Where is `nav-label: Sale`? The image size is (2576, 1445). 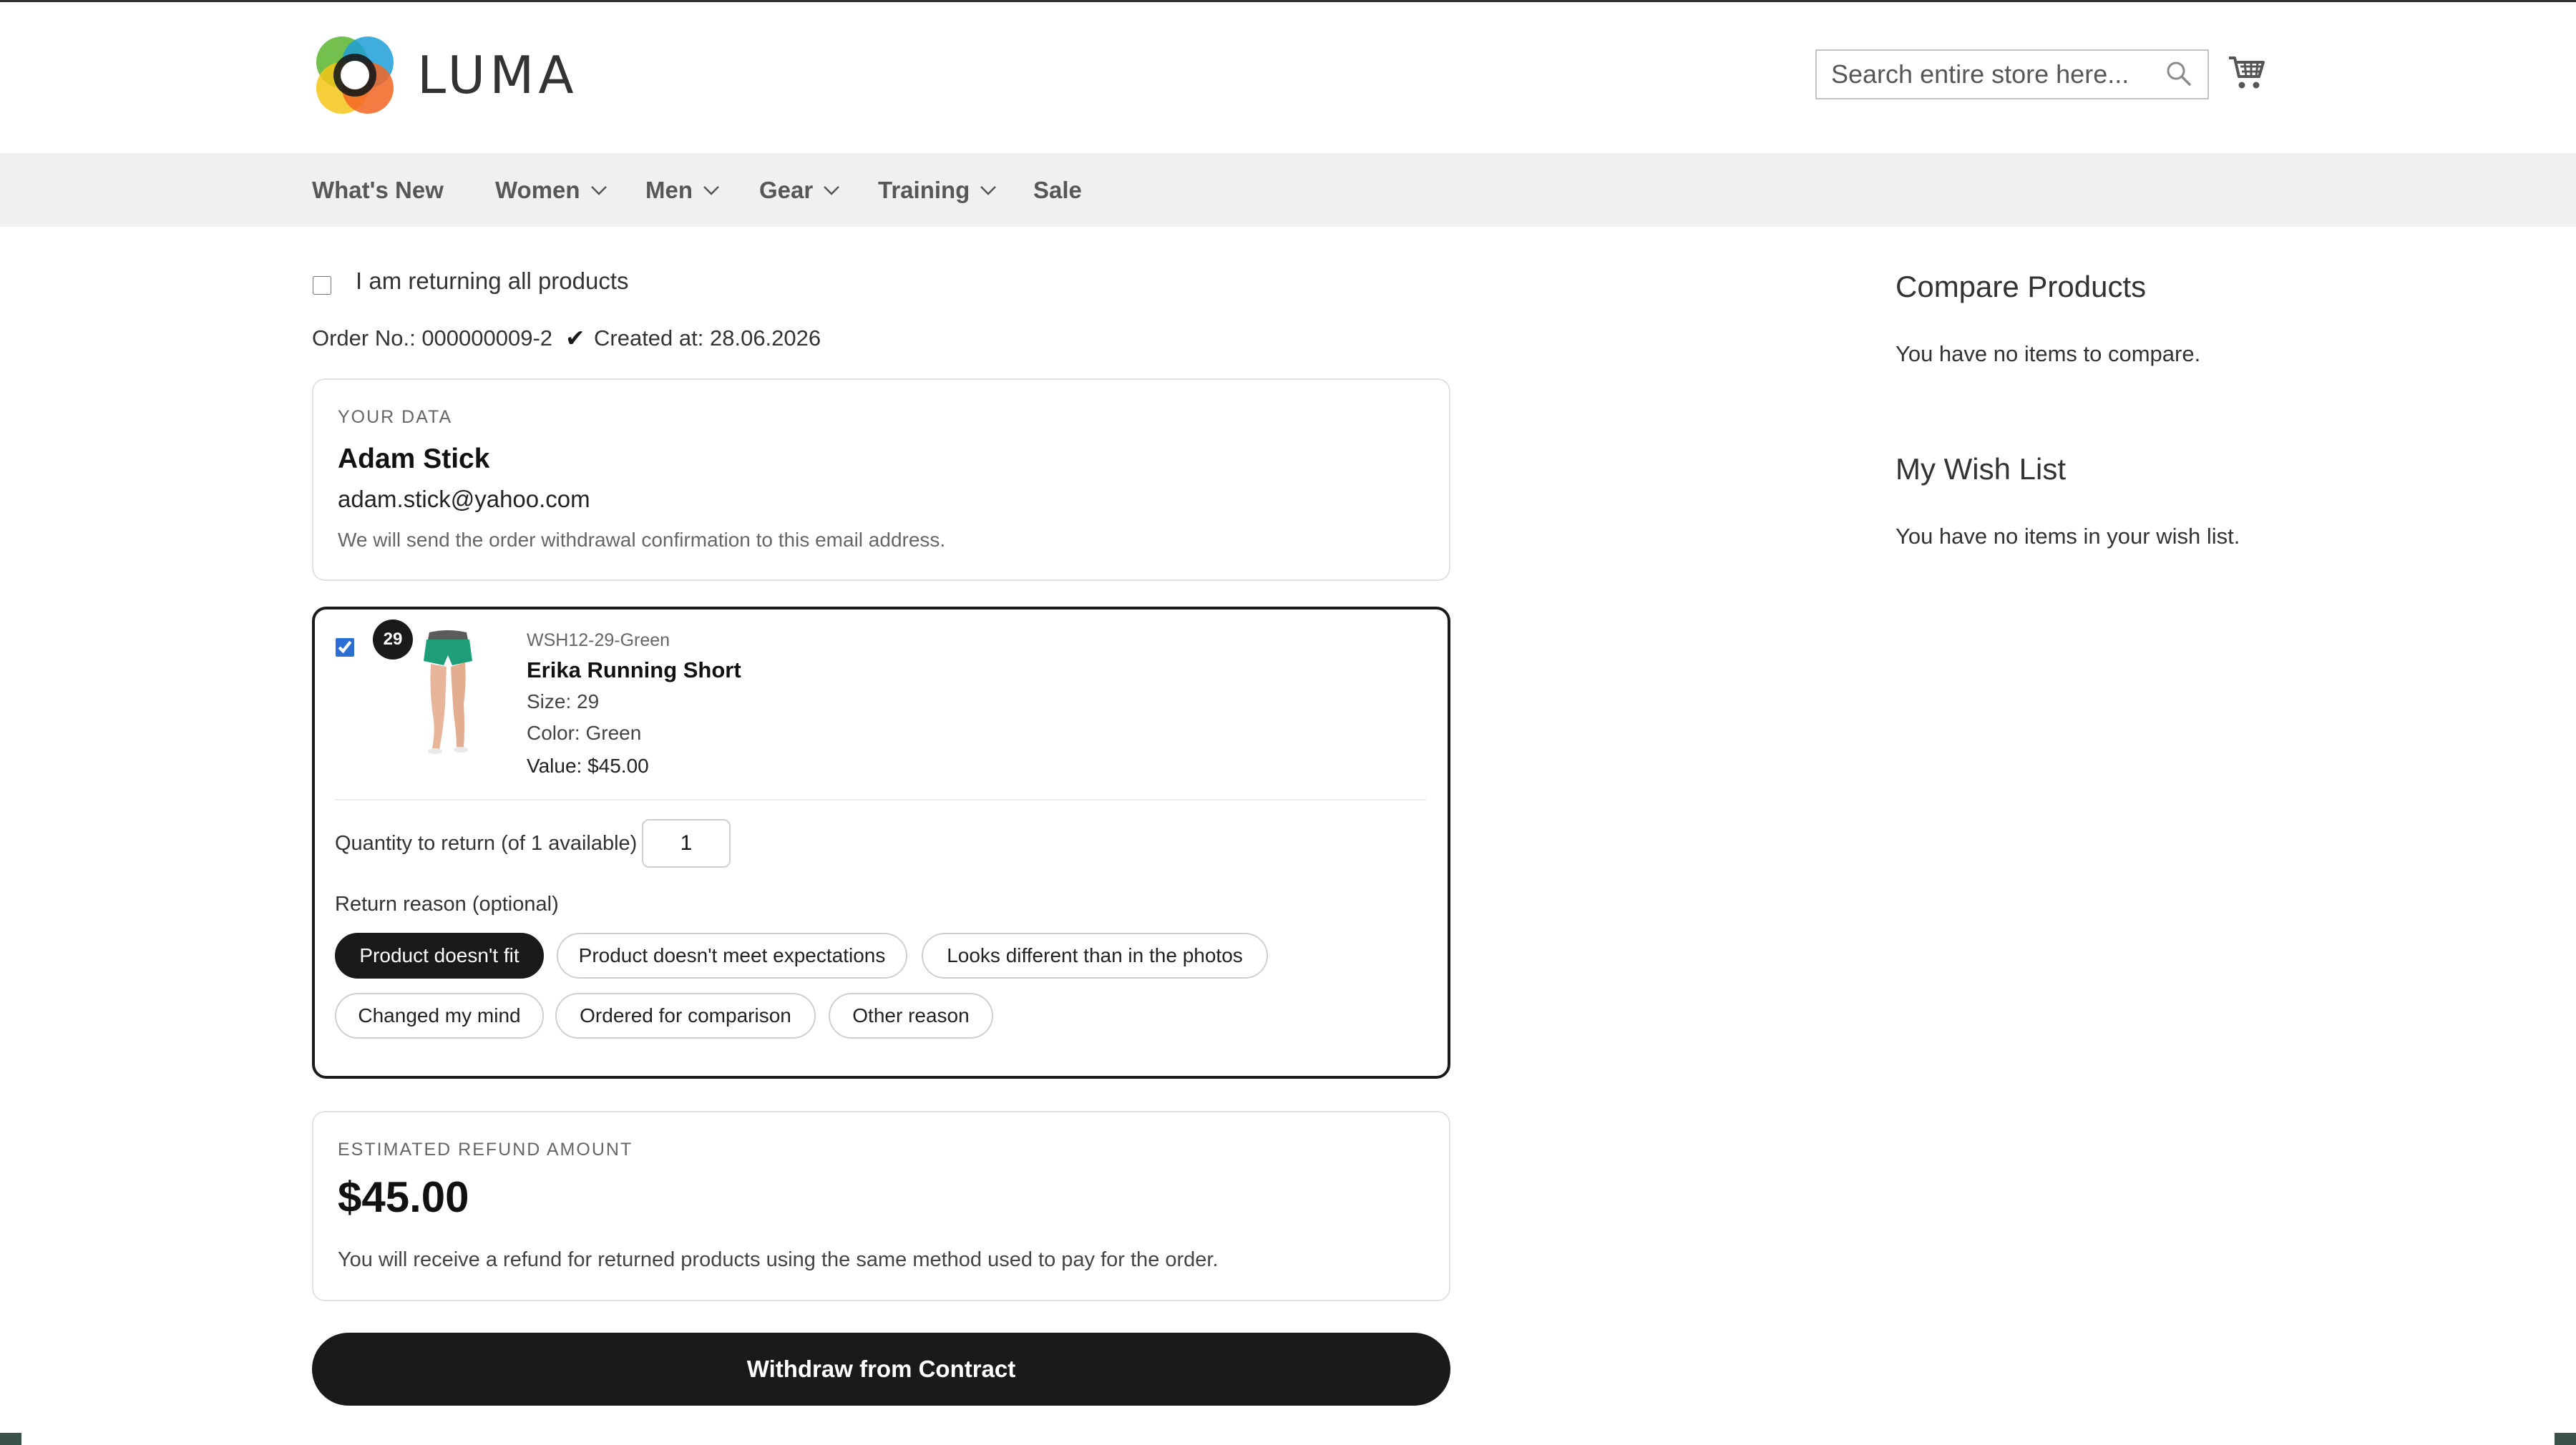
nav-label: Sale is located at coordinates (1057, 189).